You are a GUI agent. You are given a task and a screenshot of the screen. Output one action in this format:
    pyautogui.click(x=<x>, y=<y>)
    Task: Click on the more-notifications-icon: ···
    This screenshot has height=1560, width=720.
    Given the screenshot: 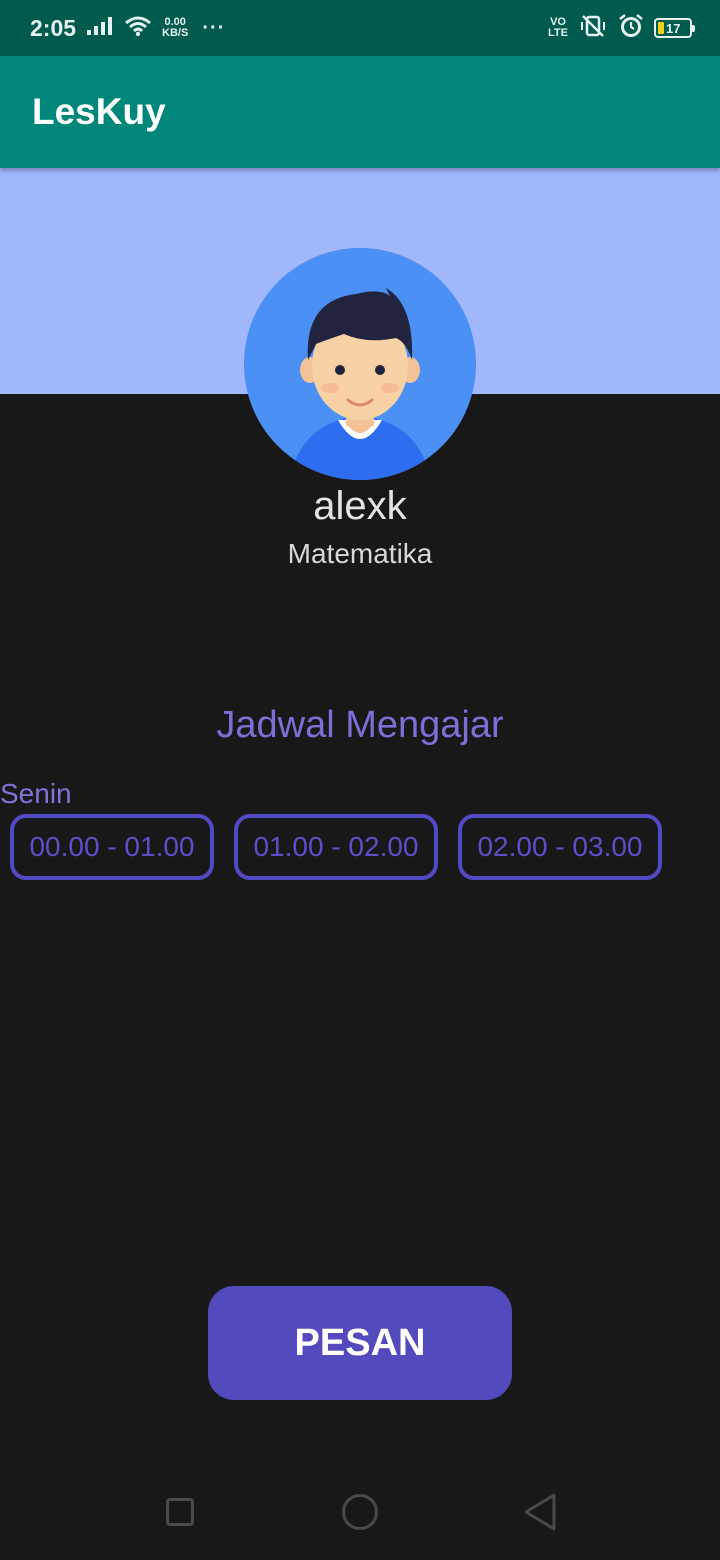 What is the action you would take?
    pyautogui.click(x=214, y=27)
    